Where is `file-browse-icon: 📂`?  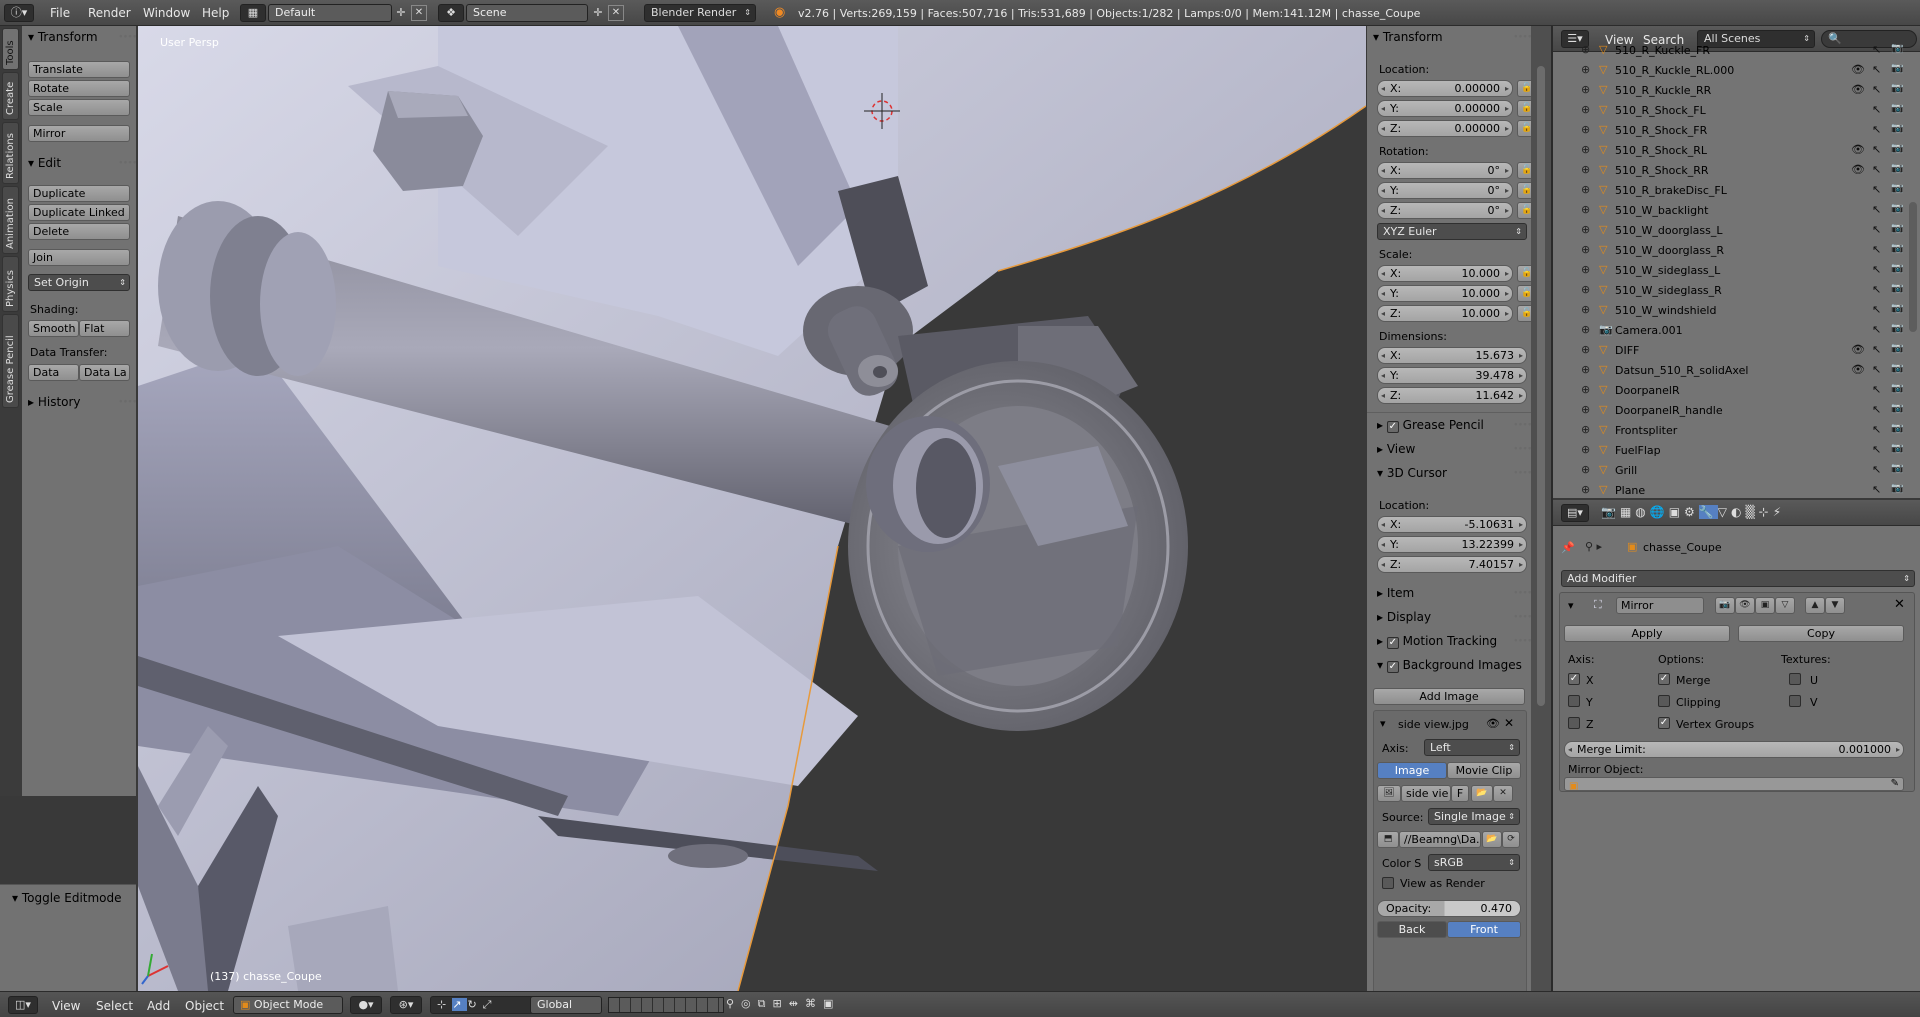
file-browse-icon: 📂 is located at coordinates (1492, 839).